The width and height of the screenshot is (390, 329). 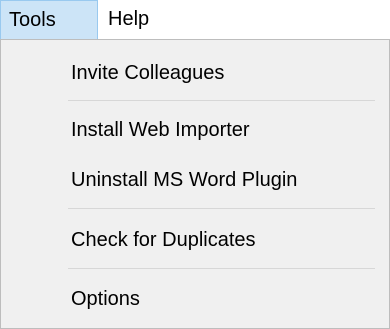 I want to click on menu-help: Help, so click(x=138, y=19).